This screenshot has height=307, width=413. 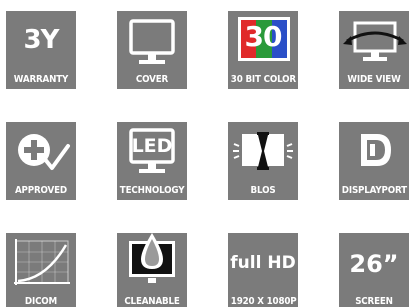 What do you see at coordinates (263, 301) in the screenshot?
I see `fullhd-label: 1920 X 1080P` at bounding box center [263, 301].